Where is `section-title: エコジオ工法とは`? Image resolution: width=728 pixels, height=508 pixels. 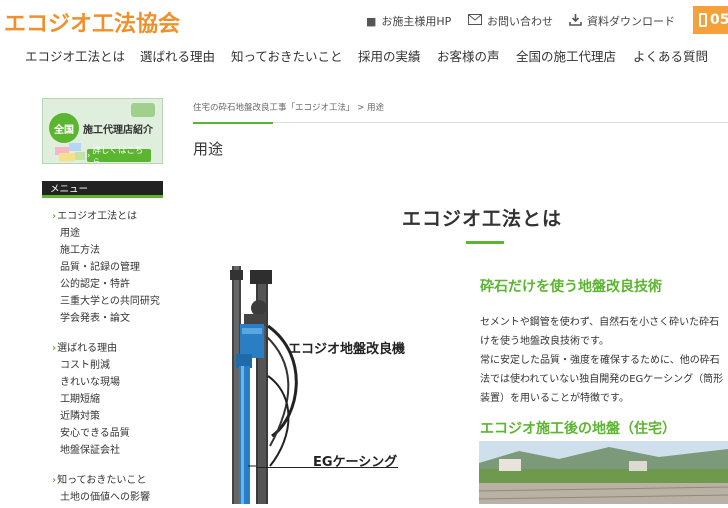 section-title: エコジオ工法とは is located at coordinates (482, 219).